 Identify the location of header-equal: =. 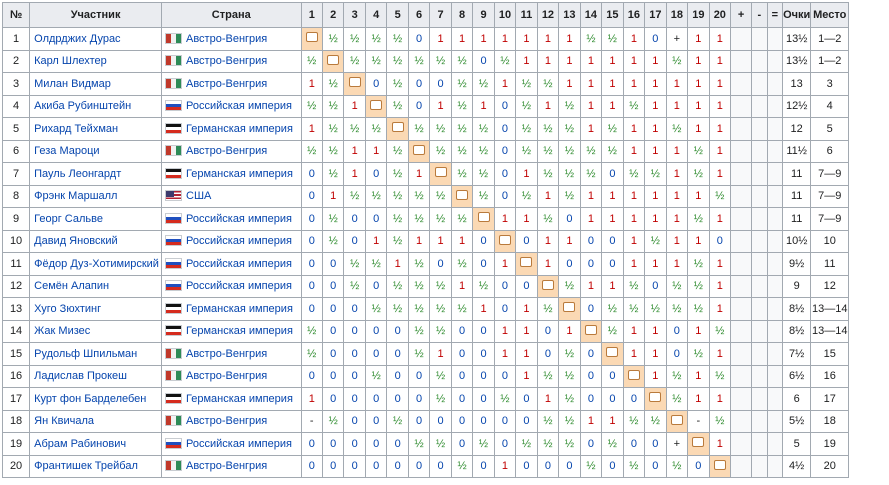
(775, 15).